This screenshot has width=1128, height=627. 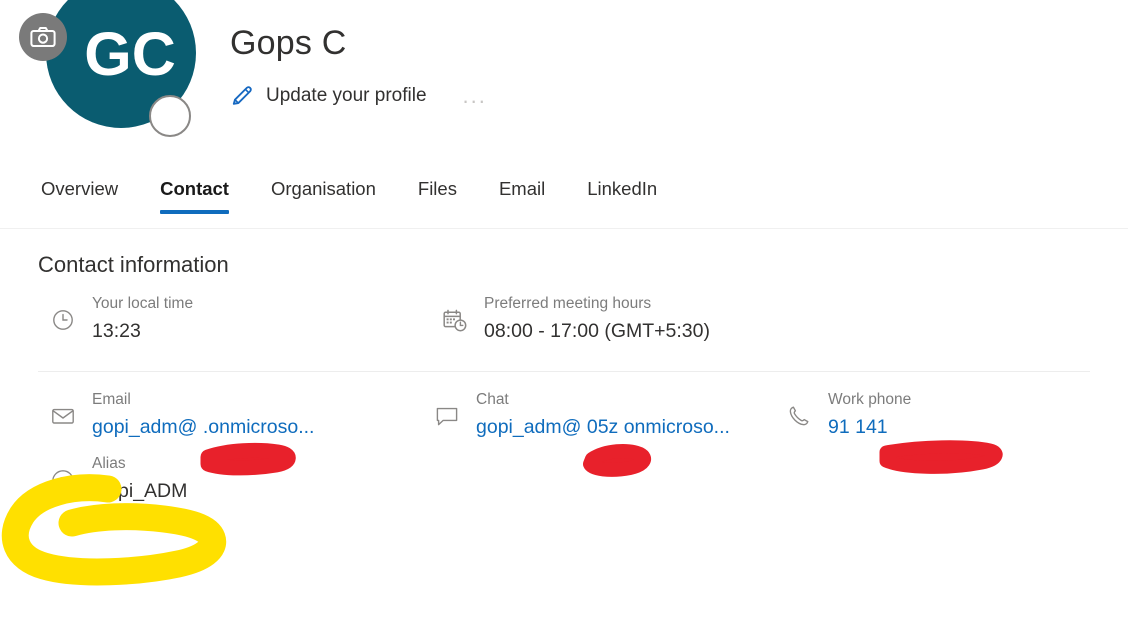 What do you see at coordinates (244, 318) in the screenshot?
I see `field-local-time: Your local time 13:23` at bounding box center [244, 318].